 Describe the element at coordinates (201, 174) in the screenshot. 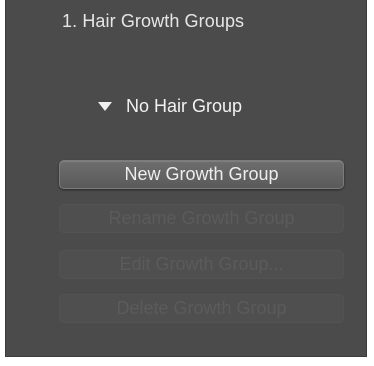

I see `new-growth-group-button: New Growth Group` at that location.